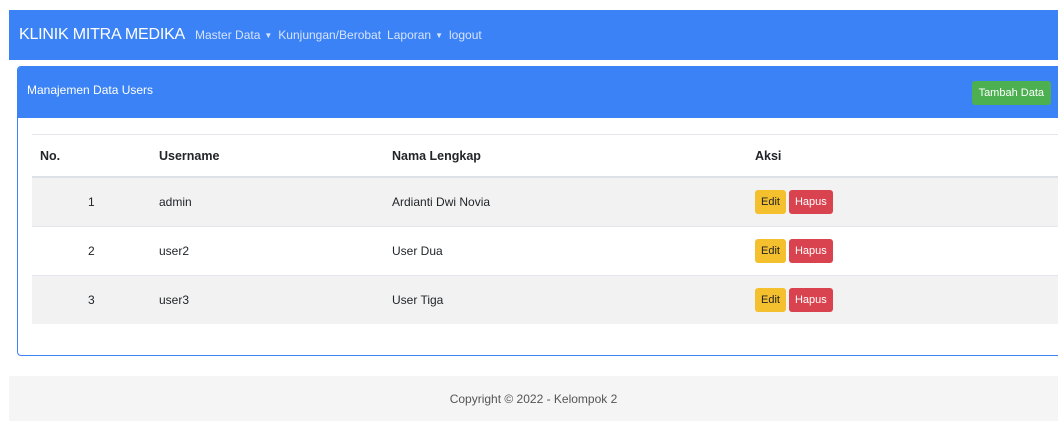 Image resolution: width=1058 pixels, height=421 pixels. I want to click on table-row: 1 admin Ardianti Dwi Novia Edit Hapus, so click(545, 201).